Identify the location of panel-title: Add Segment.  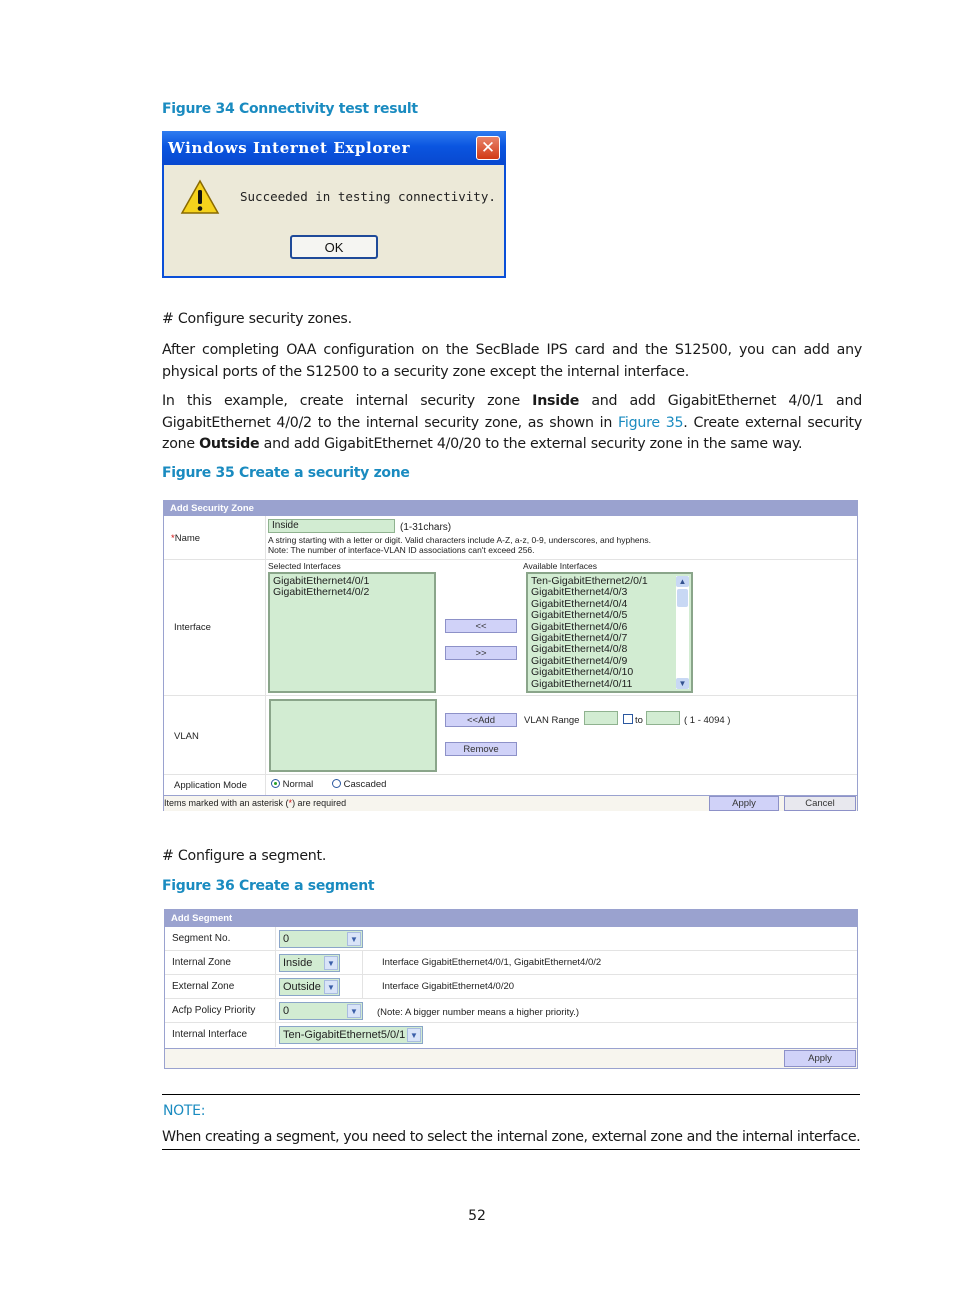
(511, 918).